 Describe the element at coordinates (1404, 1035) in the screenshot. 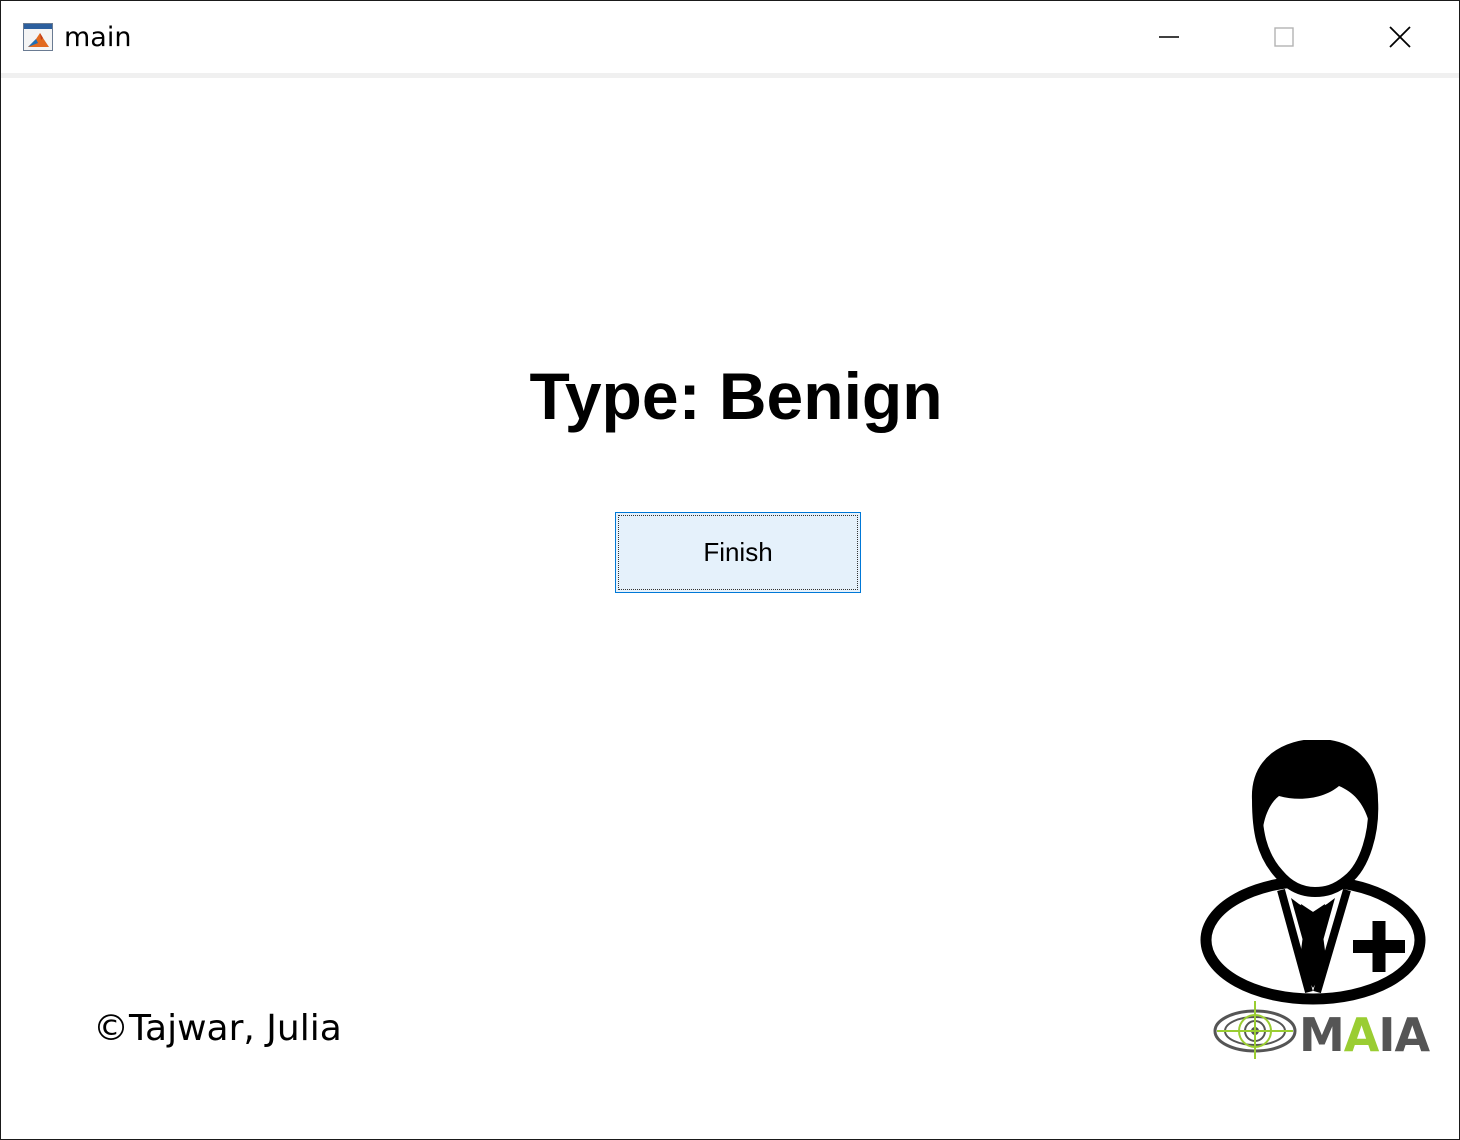

I see `maia-suffix: IA` at that location.